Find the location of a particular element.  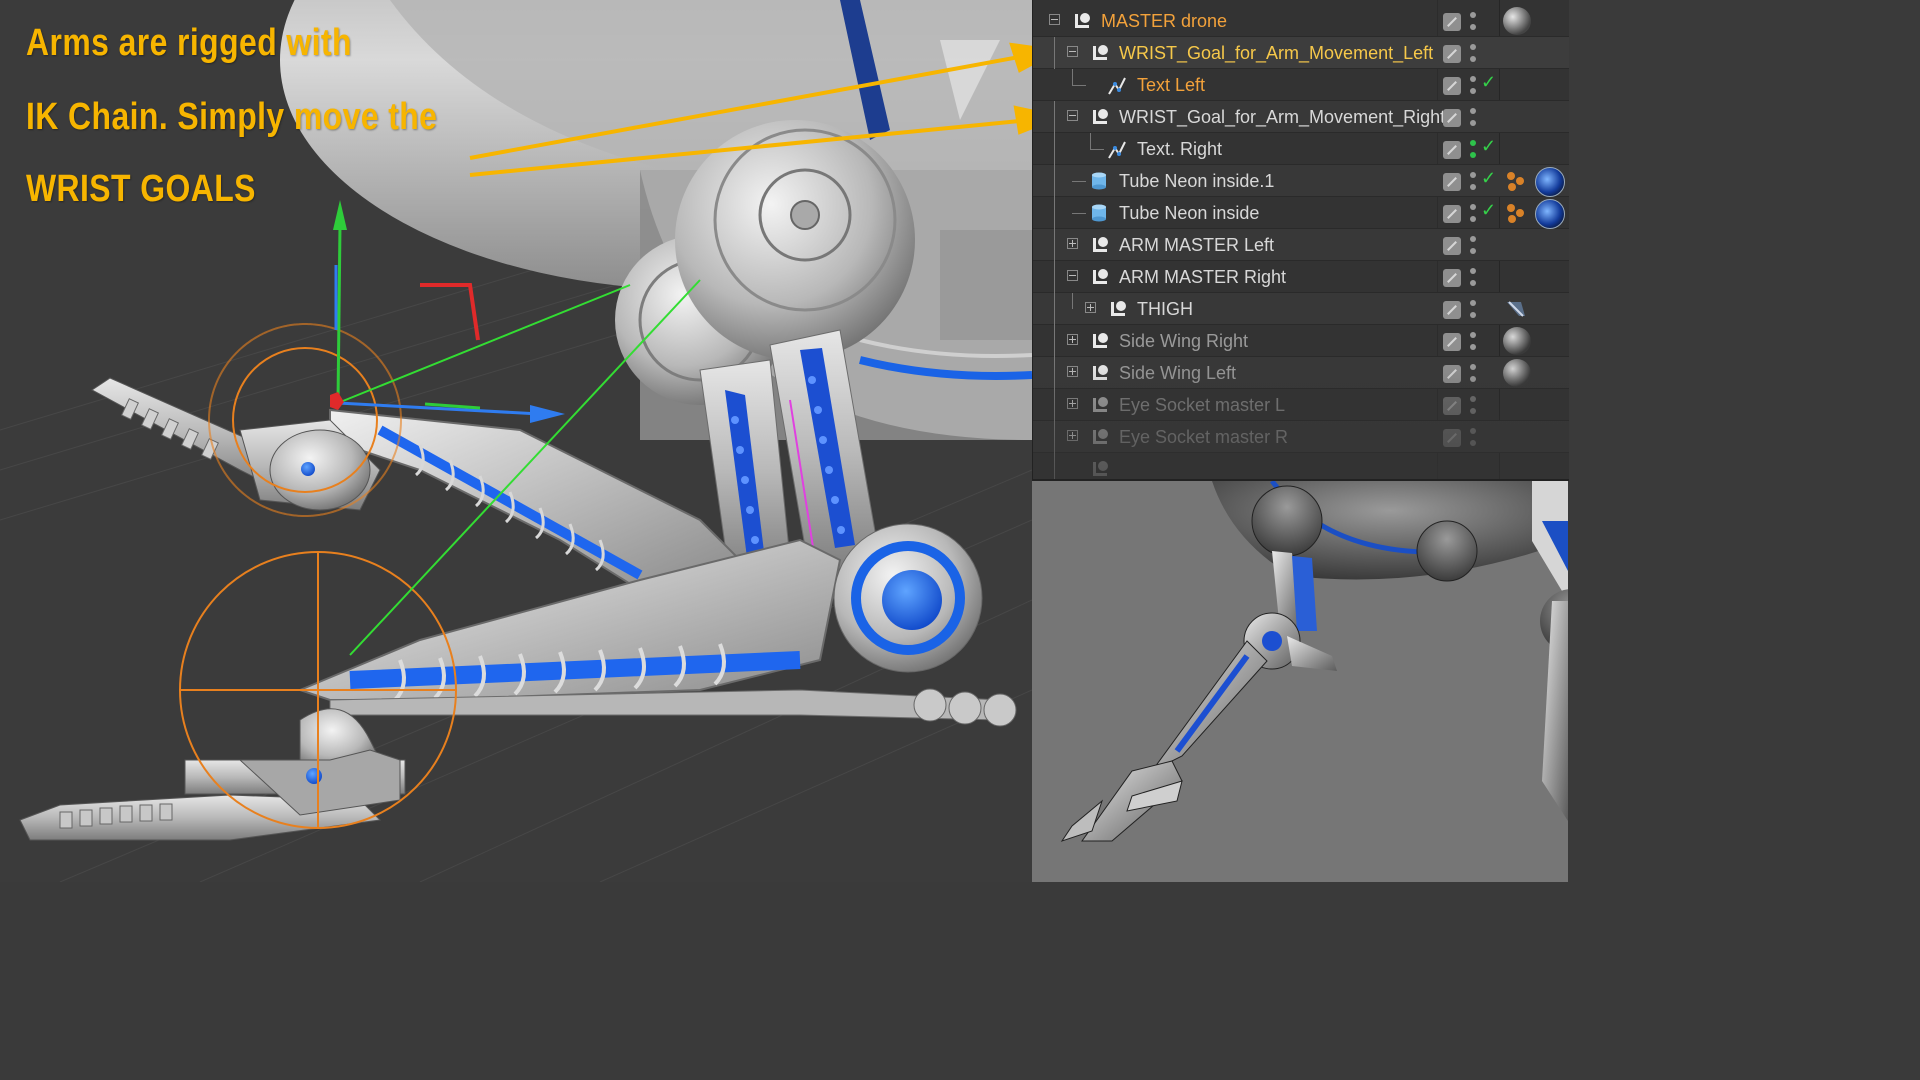

object-row-side-wing-right: Side Wing Right is located at coordinates (1301, 341).